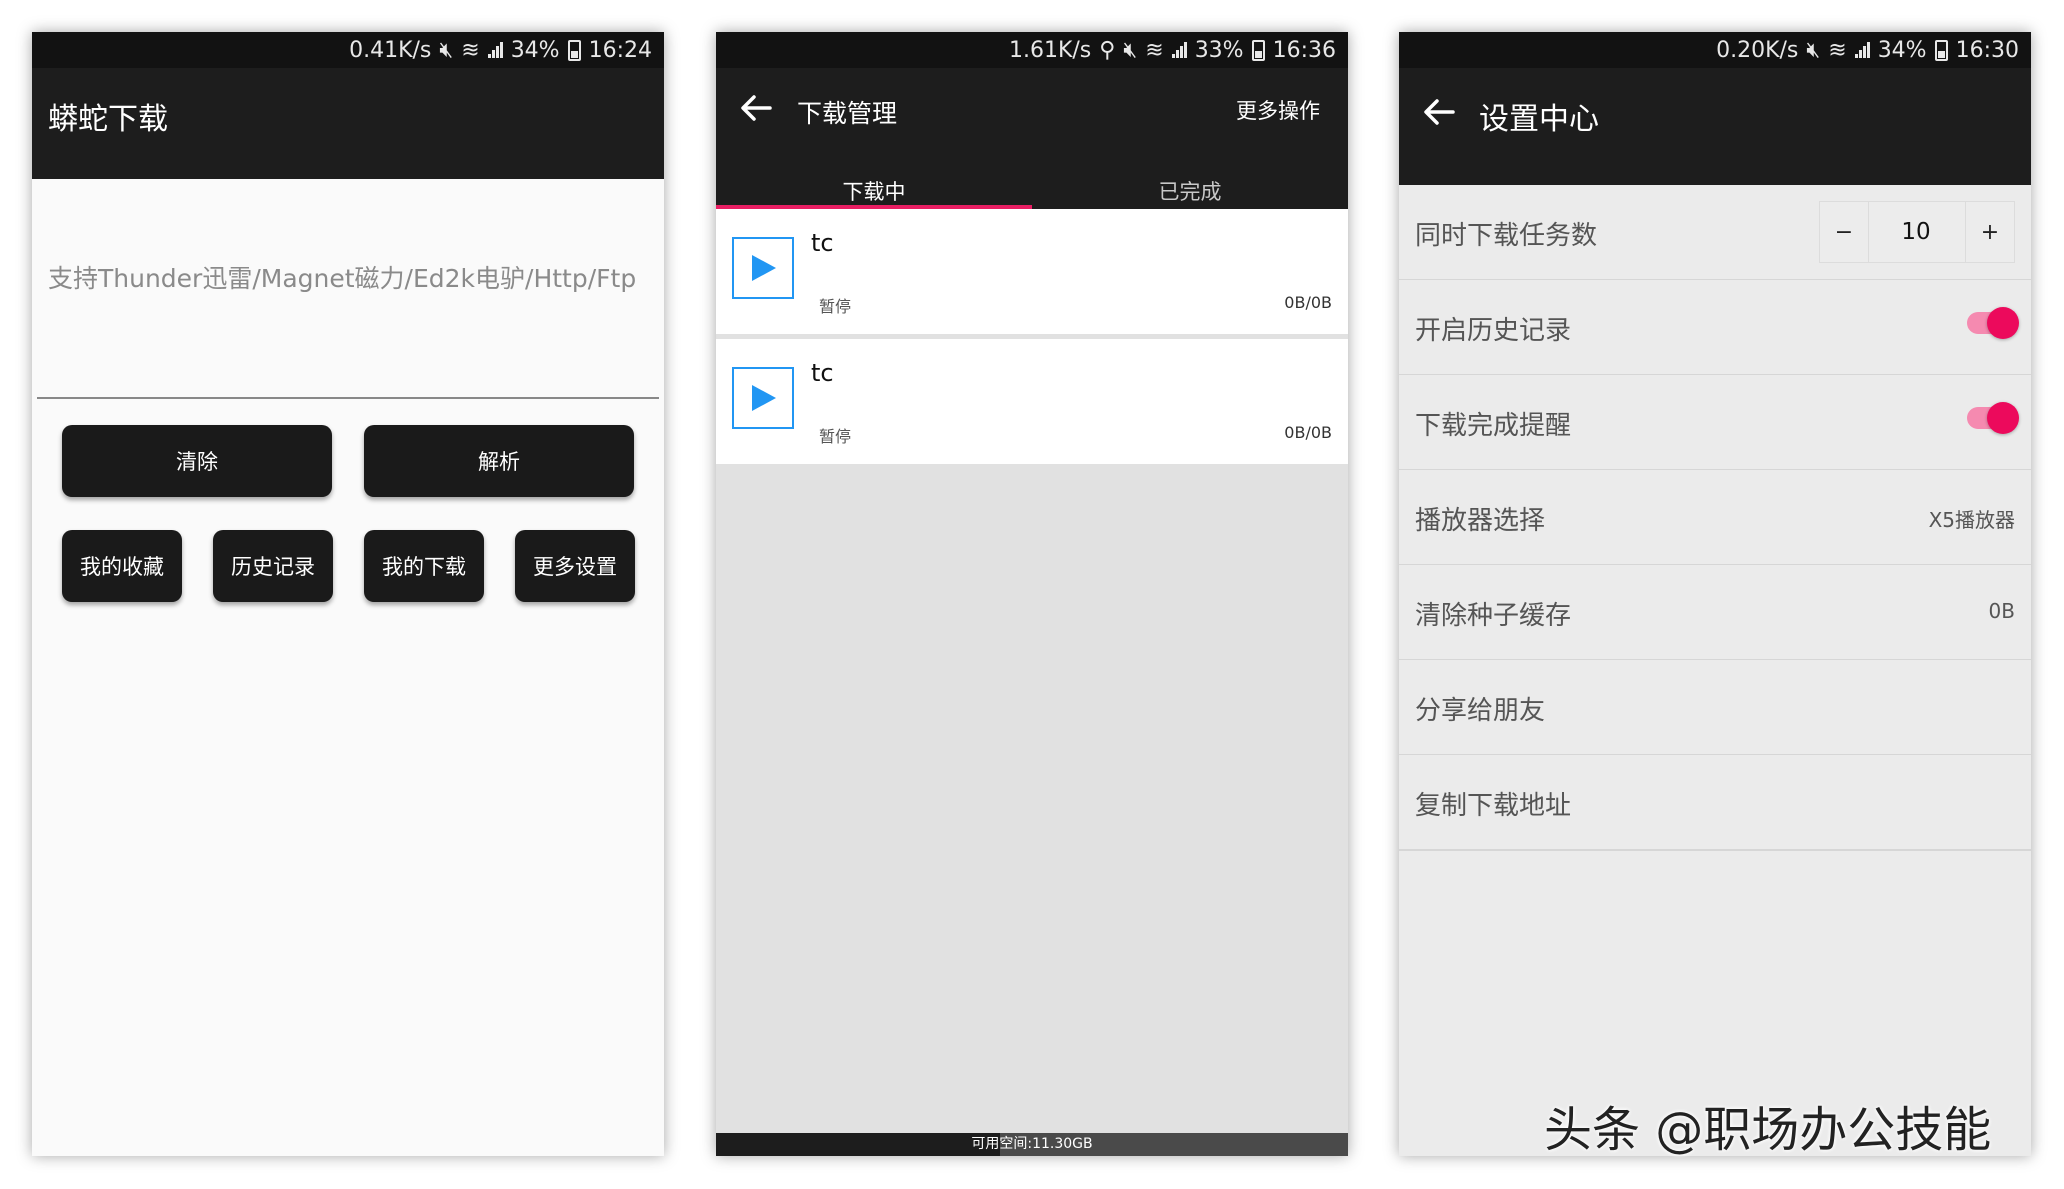  Describe the element at coordinates (1493, 806) in the screenshot. I see `setting-label: 复制下载地址` at that location.